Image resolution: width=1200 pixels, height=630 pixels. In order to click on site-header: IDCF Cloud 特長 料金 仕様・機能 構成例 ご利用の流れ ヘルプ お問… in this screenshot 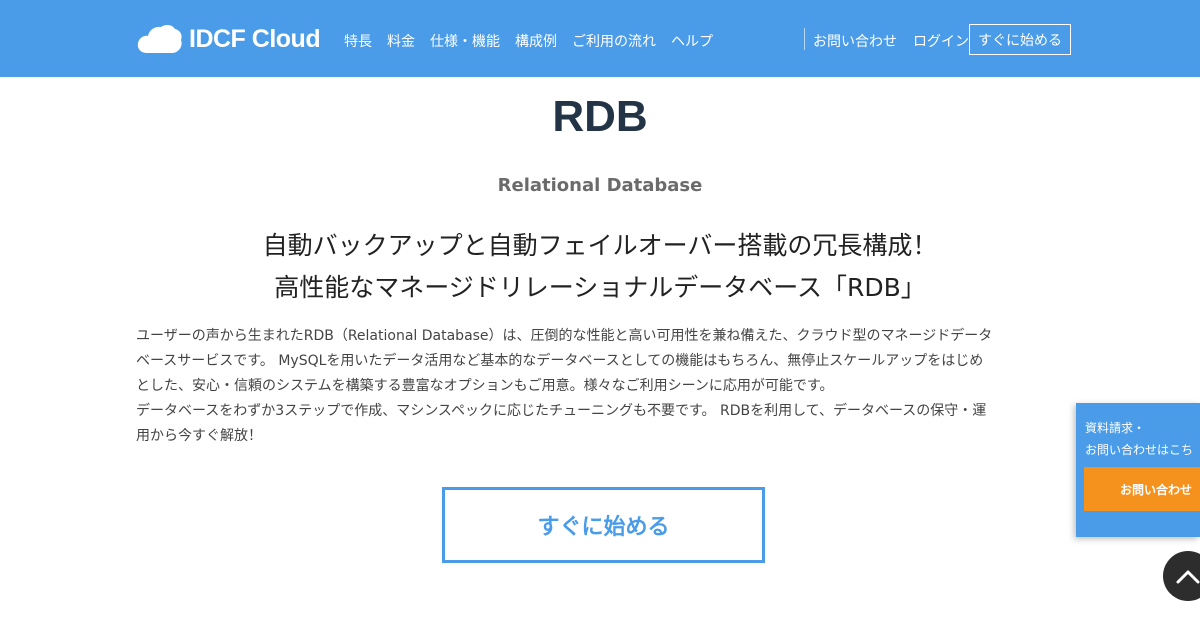, I will do `click(600, 38)`.